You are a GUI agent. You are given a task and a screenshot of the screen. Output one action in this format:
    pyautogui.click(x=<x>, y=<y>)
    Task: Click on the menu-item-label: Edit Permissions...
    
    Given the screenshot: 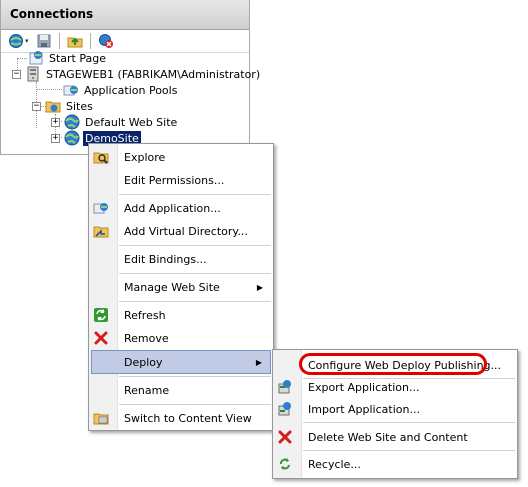 What is the action you would take?
    pyautogui.click(x=174, y=180)
    